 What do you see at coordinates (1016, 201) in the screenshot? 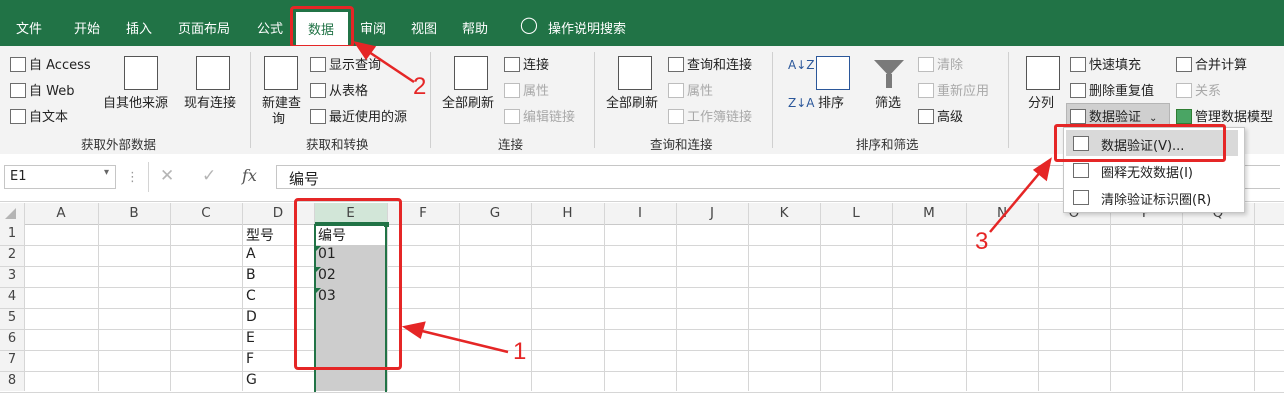
I see `arrow-3-line` at bounding box center [1016, 201].